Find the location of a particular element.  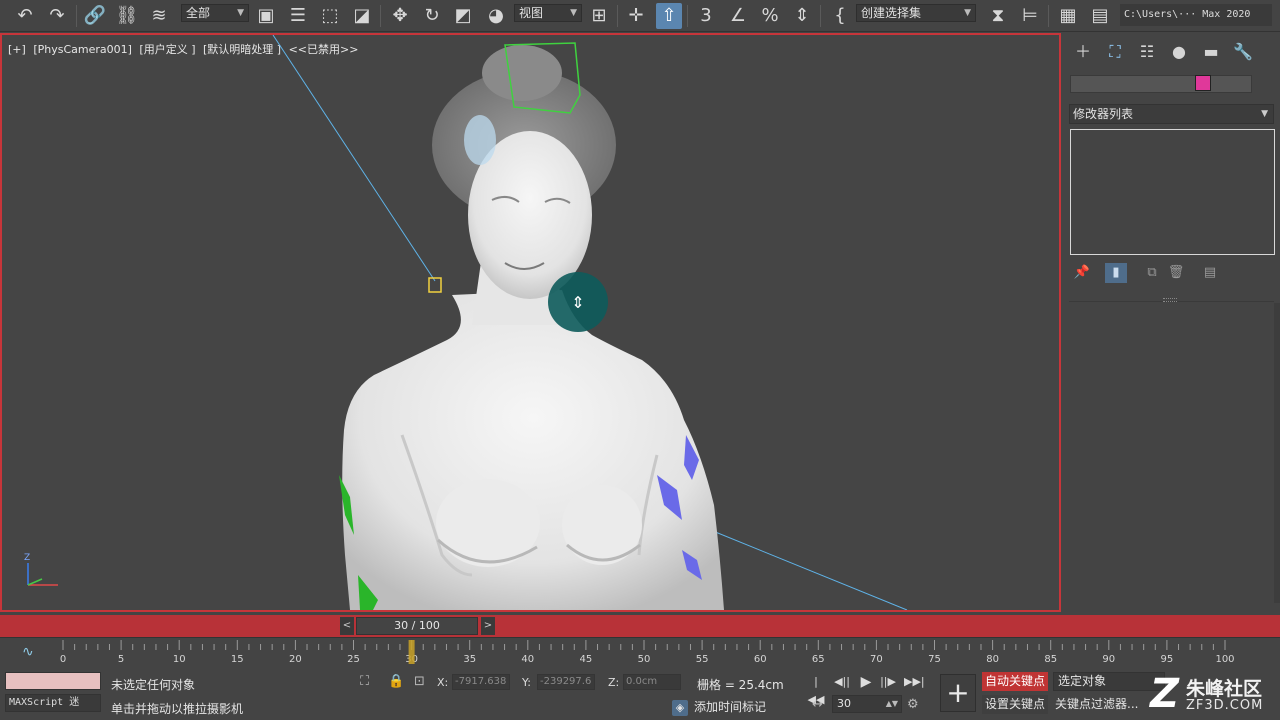

y-coordinate-field: -239297.6 is located at coordinates (566, 682).